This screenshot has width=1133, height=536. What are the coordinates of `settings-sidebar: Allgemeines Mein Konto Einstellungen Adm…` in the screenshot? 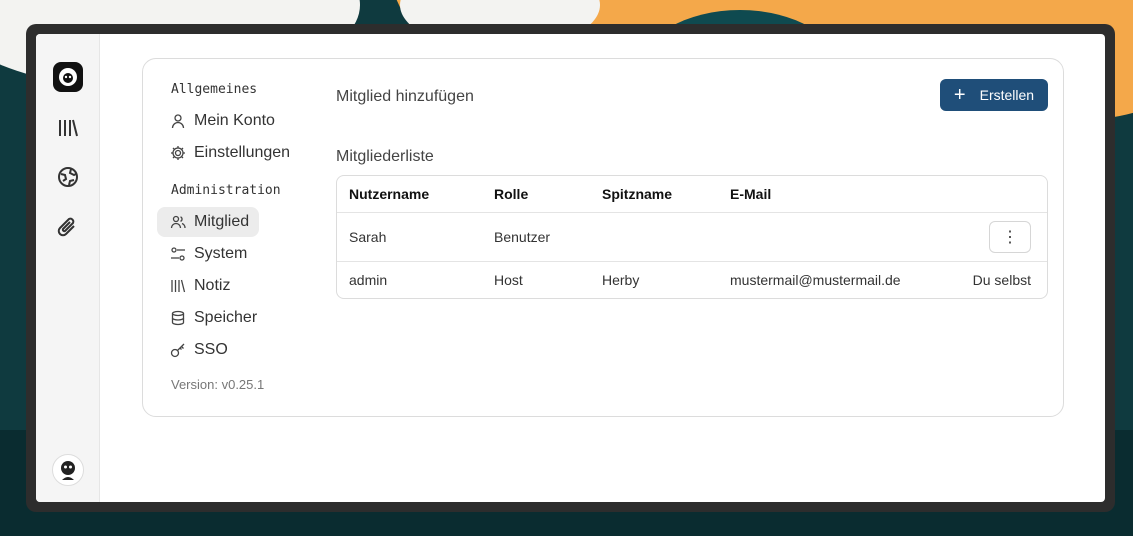 It's located at (237, 233).